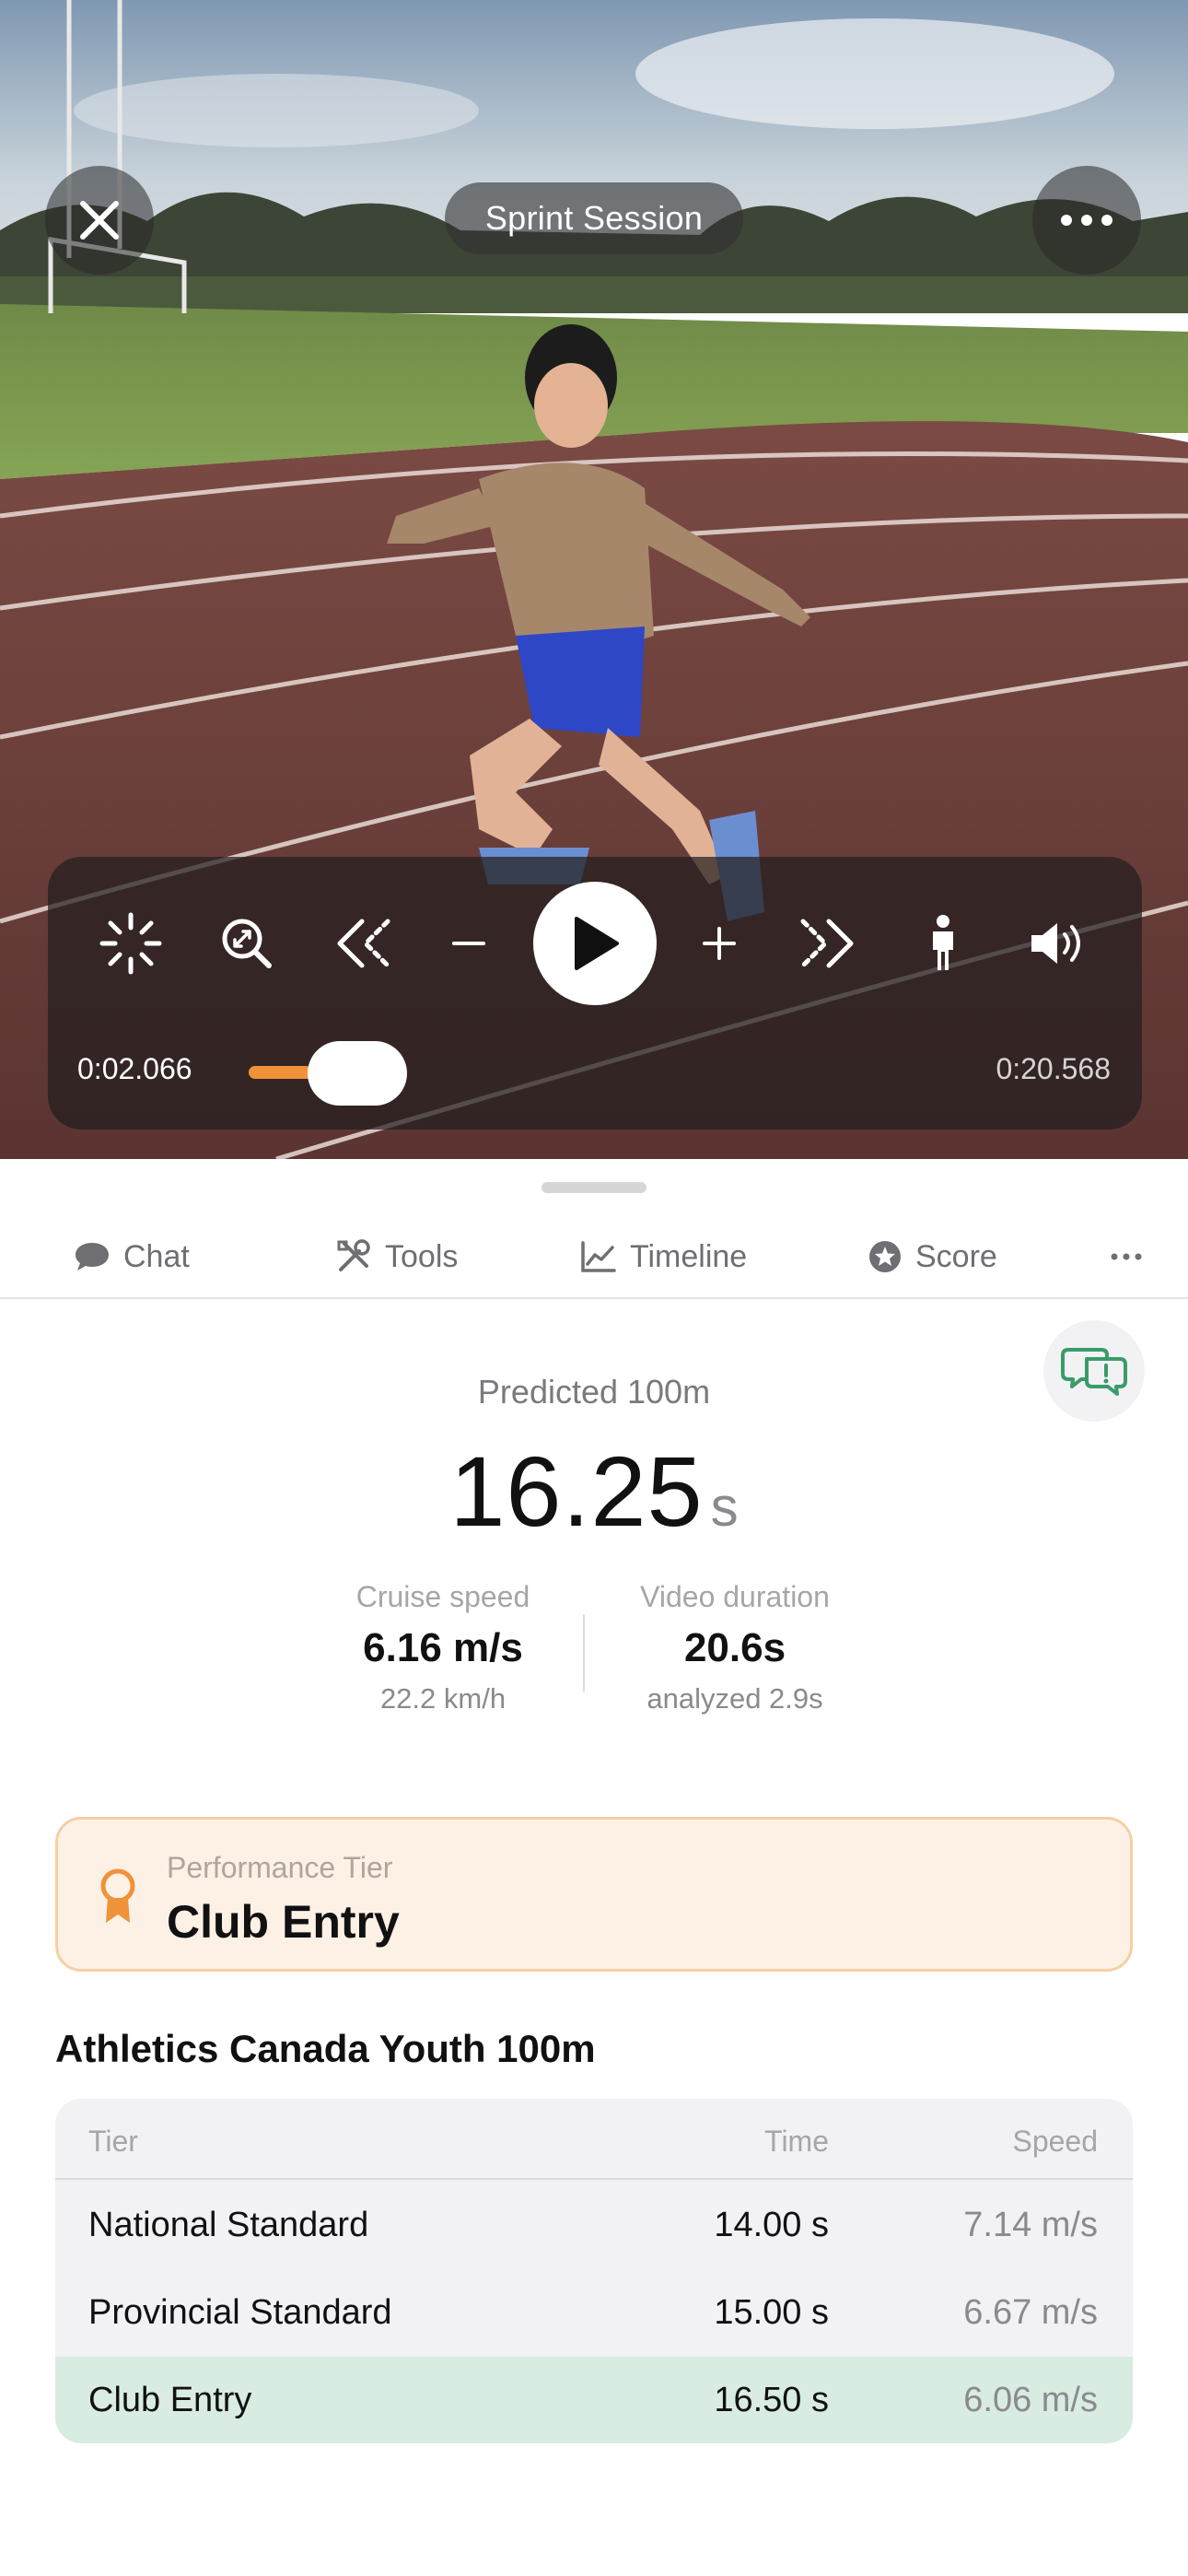  I want to click on cruise-speed-stat: Cruise speed 6.16 m/s 22.2 km/h, so click(443, 1648).